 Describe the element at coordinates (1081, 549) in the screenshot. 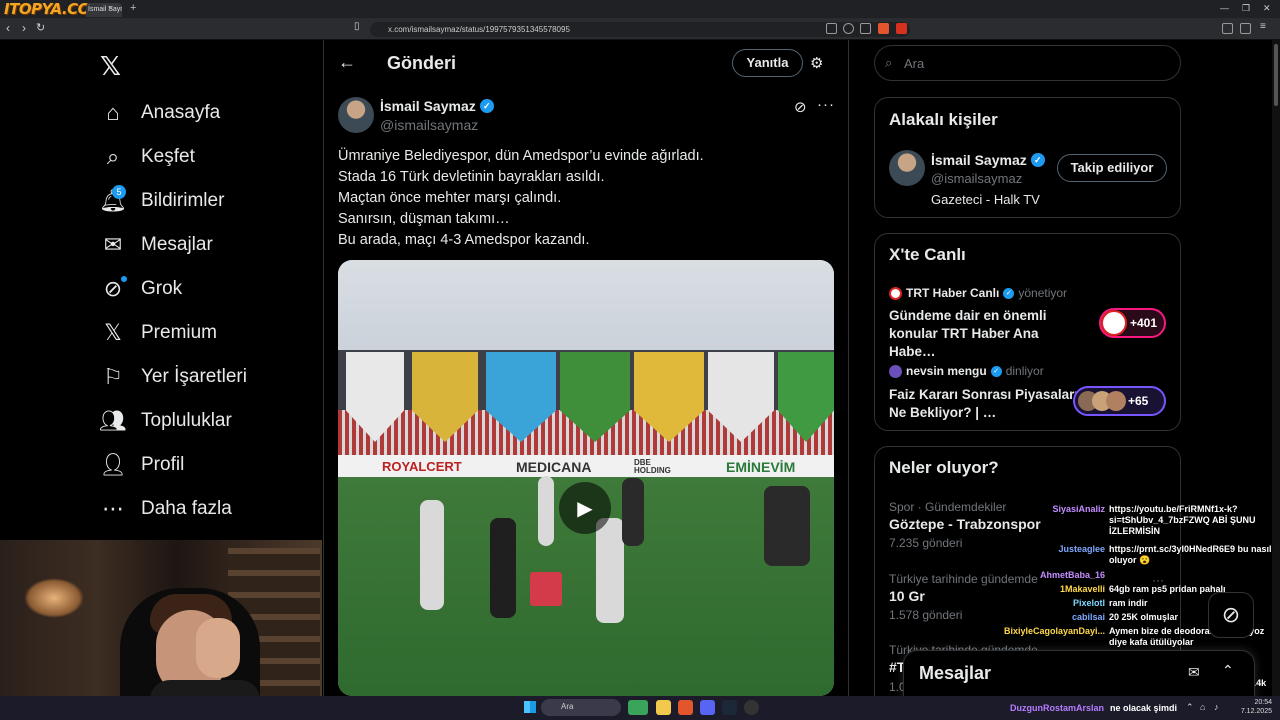

I see `chat-username: Justeaglee` at that location.